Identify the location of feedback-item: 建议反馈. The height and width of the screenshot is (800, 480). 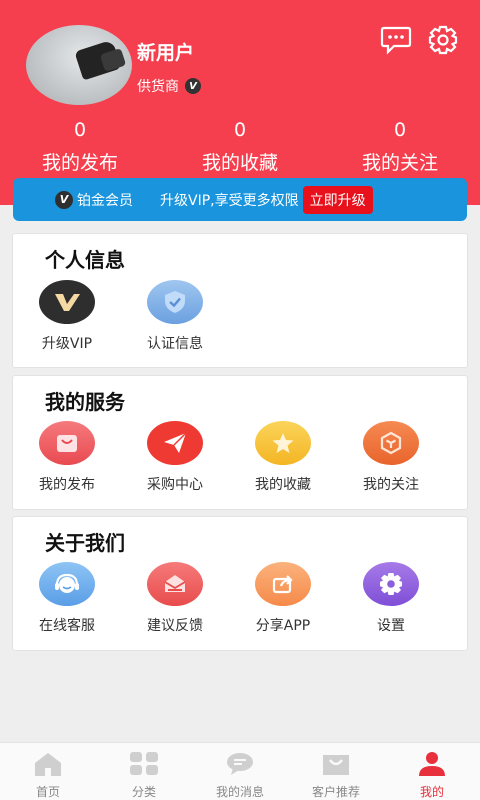
(175, 598).